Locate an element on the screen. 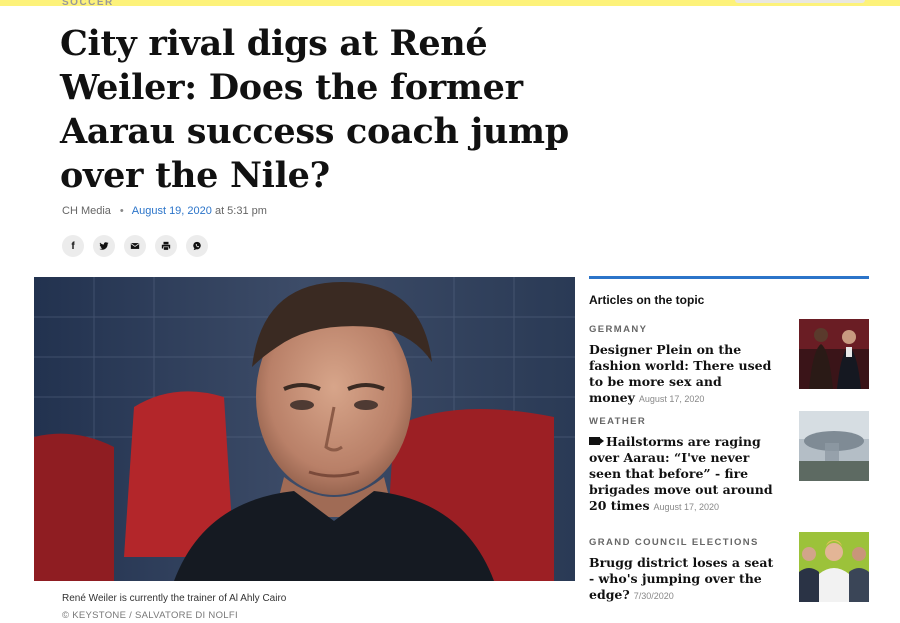  share-bar: f is located at coordinates (135, 246).